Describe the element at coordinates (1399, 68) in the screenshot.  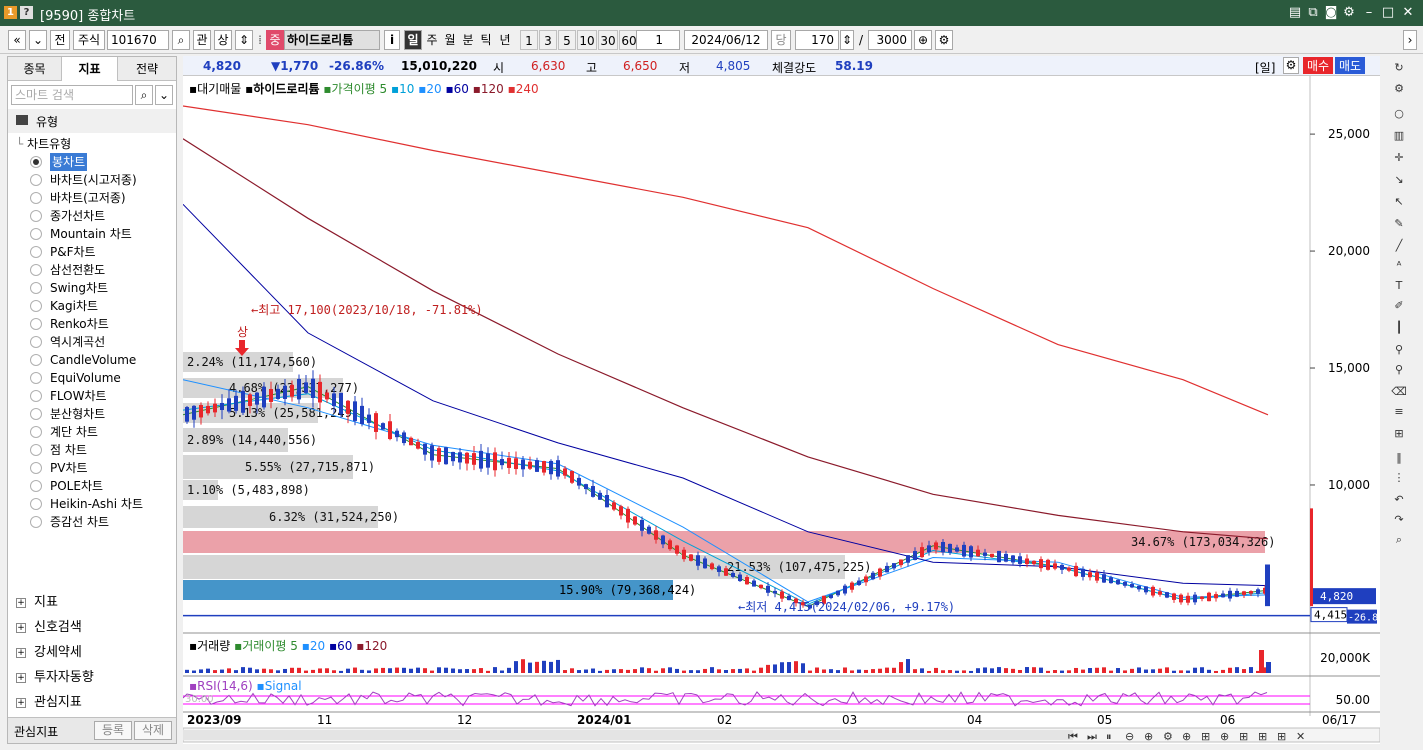
I see `refresh-icon: ↻` at that location.